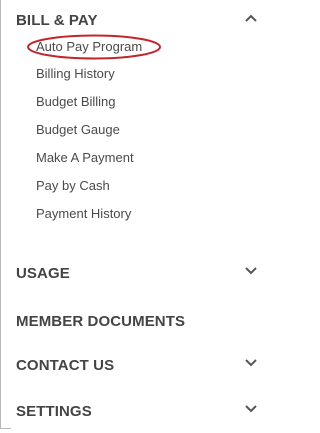 Image resolution: width=320 pixels, height=433 pixels. Describe the element at coordinates (101, 321) in the screenshot. I see `section-label-member-documents: MEMBER DOCUMENTS` at that location.